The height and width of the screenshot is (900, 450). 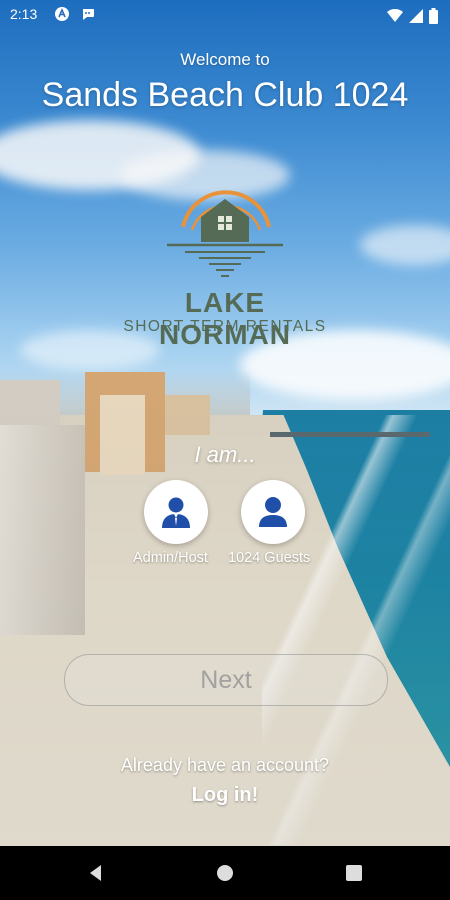 What do you see at coordinates (225, 233) in the screenshot?
I see `logo-mark-icon` at bounding box center [225, 233].